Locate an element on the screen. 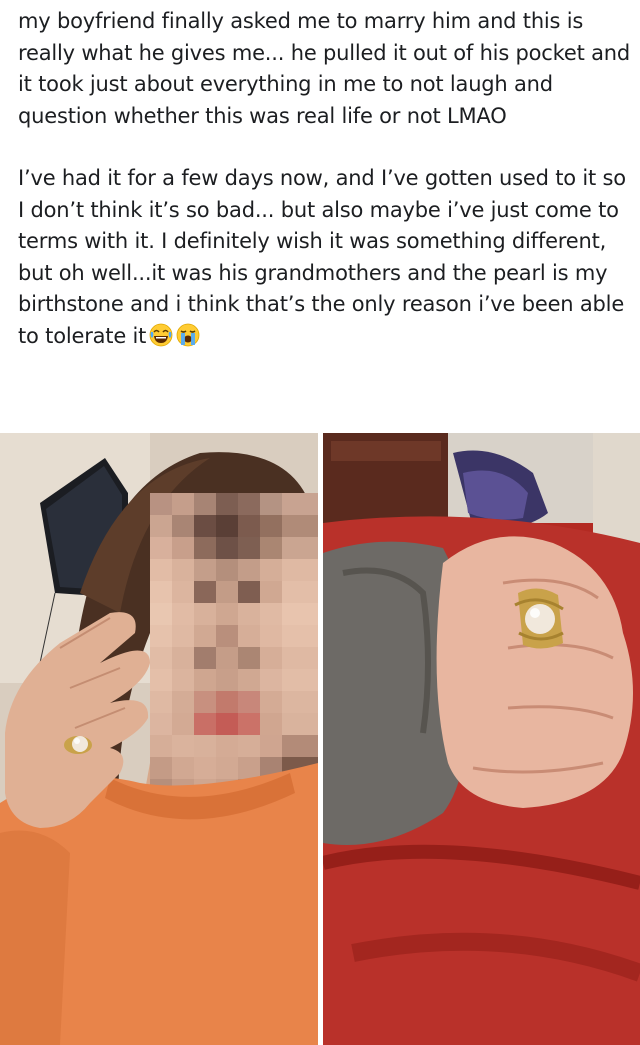 This screenshot has width=640, height=1045. loudly-crying-face-icon is located at coordinates (188, 334).